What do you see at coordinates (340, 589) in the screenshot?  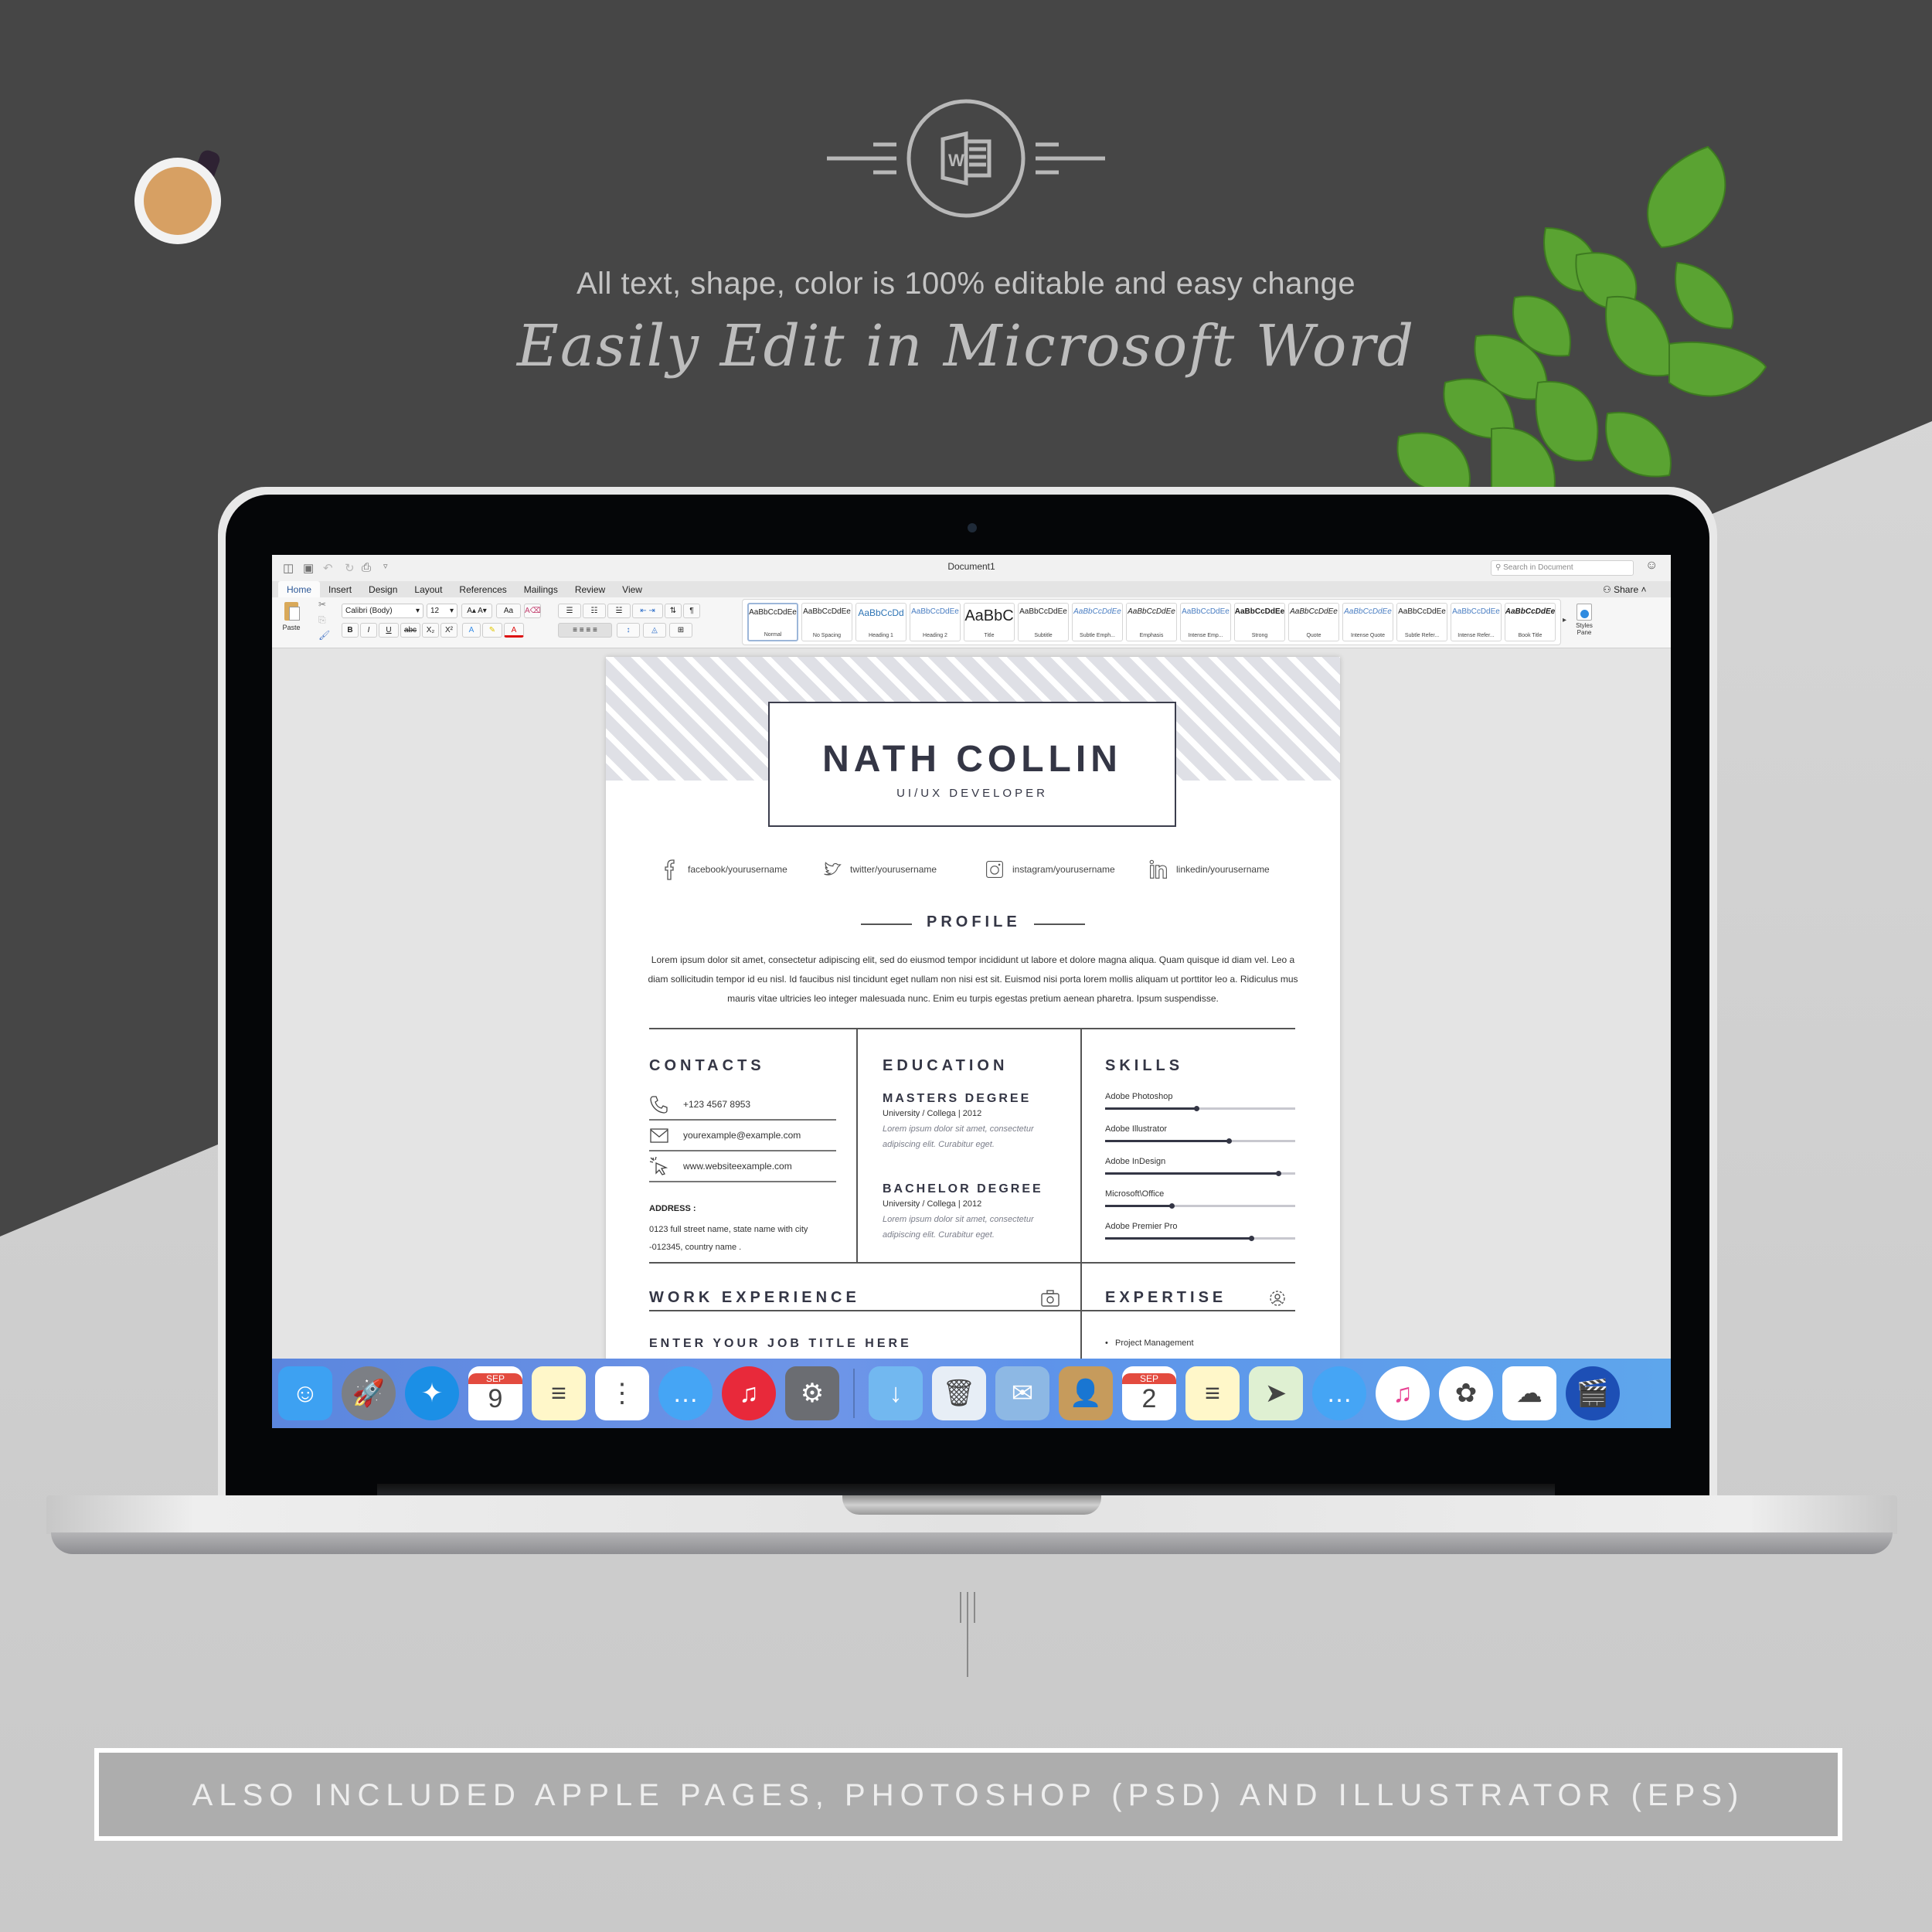 I see `tab-insert: Insert` at bounding box center [340, 589].